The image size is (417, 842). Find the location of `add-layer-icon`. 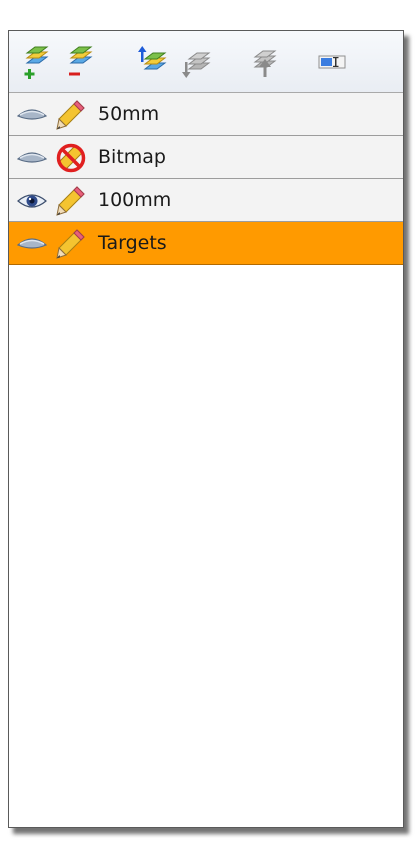

add-layer-icon is located at coordinates (36, 62).